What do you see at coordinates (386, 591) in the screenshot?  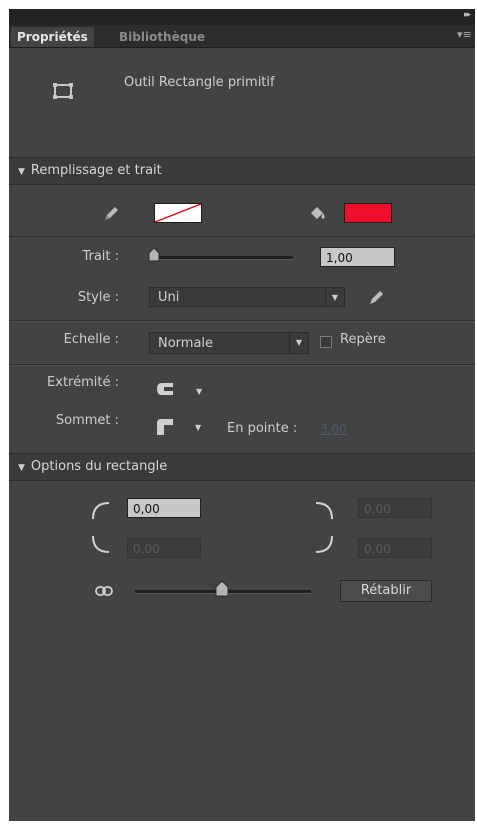 I see `reset-button: Rétablir` at bounding box center [386, 591].